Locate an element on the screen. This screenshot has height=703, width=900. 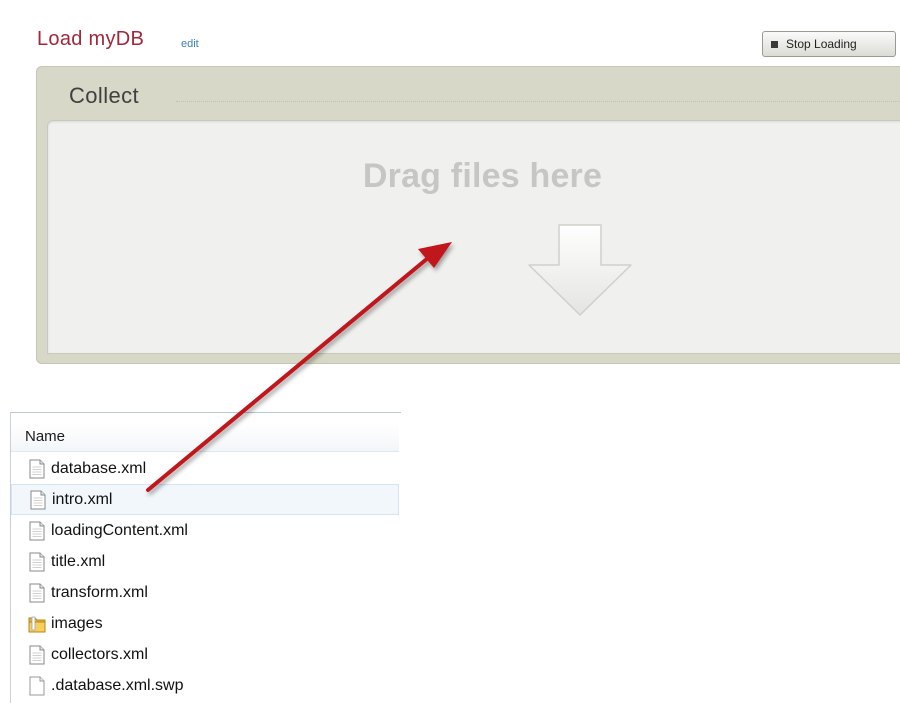
stop-loading-label: Stop Loading is located at coordinates (821, 44).